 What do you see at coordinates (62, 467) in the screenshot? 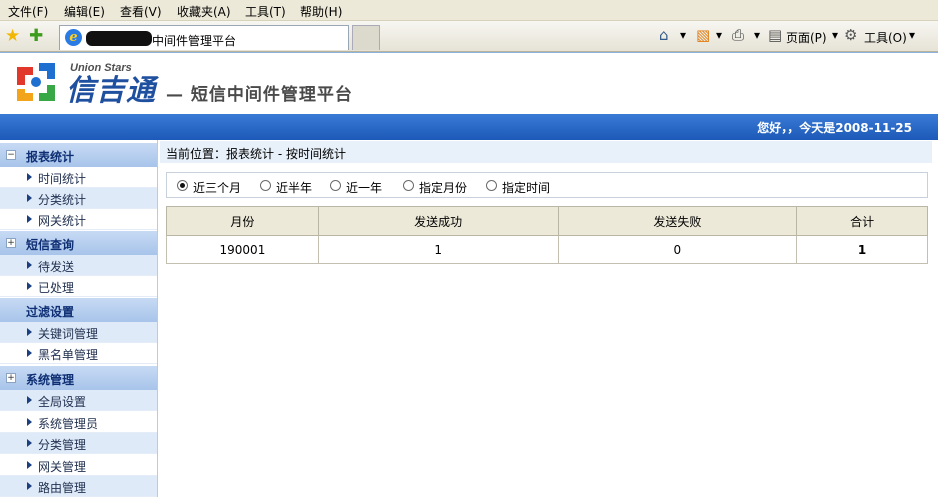
I see `sidebar-item-label: 网关管理` at bounding box center [62, 467].